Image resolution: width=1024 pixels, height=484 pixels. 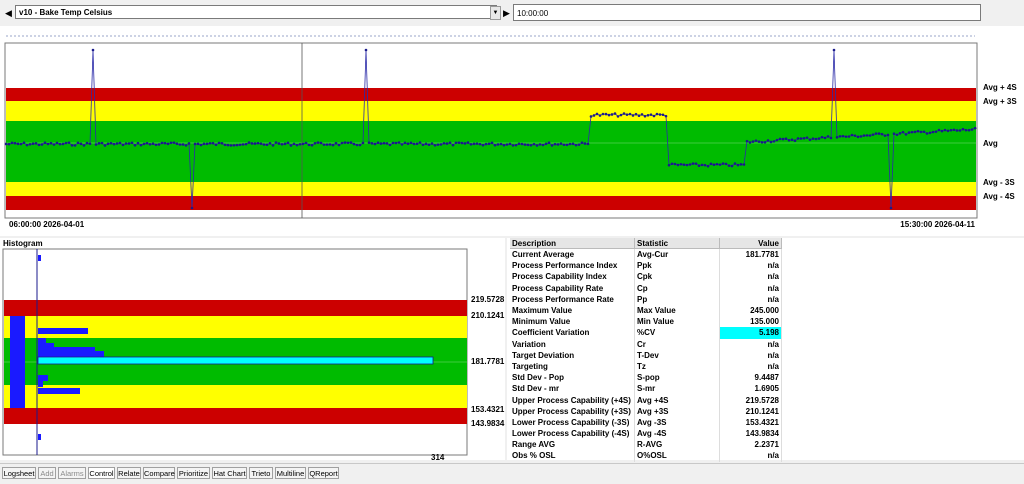 I want to click on cell-value: n/a, so click(x=750, y=277).